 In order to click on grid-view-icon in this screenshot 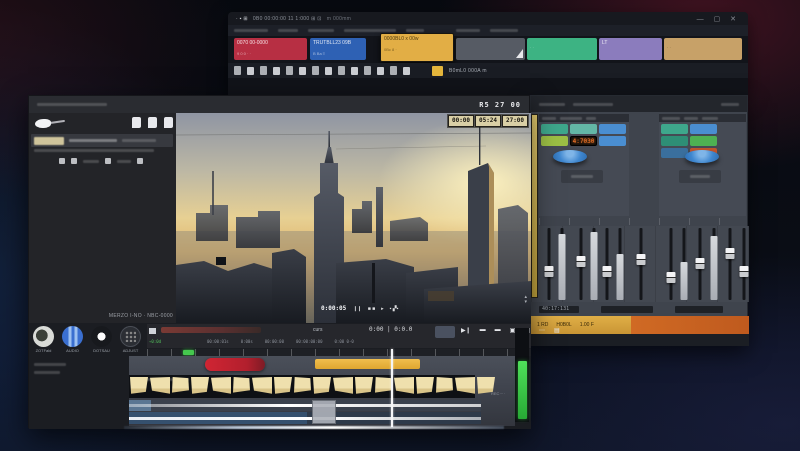, I will do `click(168, 122)`.